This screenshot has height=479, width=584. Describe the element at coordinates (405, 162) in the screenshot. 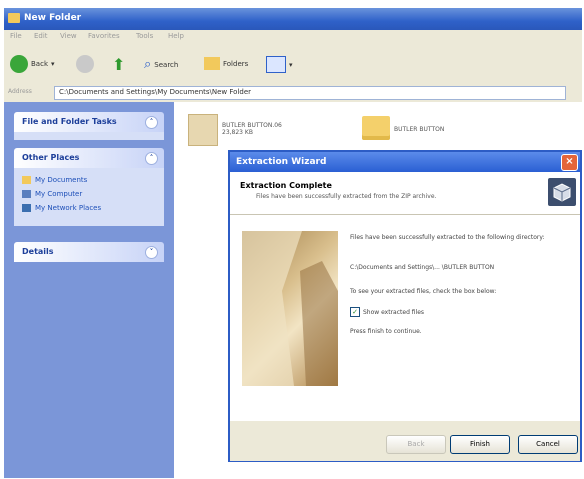

I see `dialog-title-bar: Extraction Wizard ×` at that location.